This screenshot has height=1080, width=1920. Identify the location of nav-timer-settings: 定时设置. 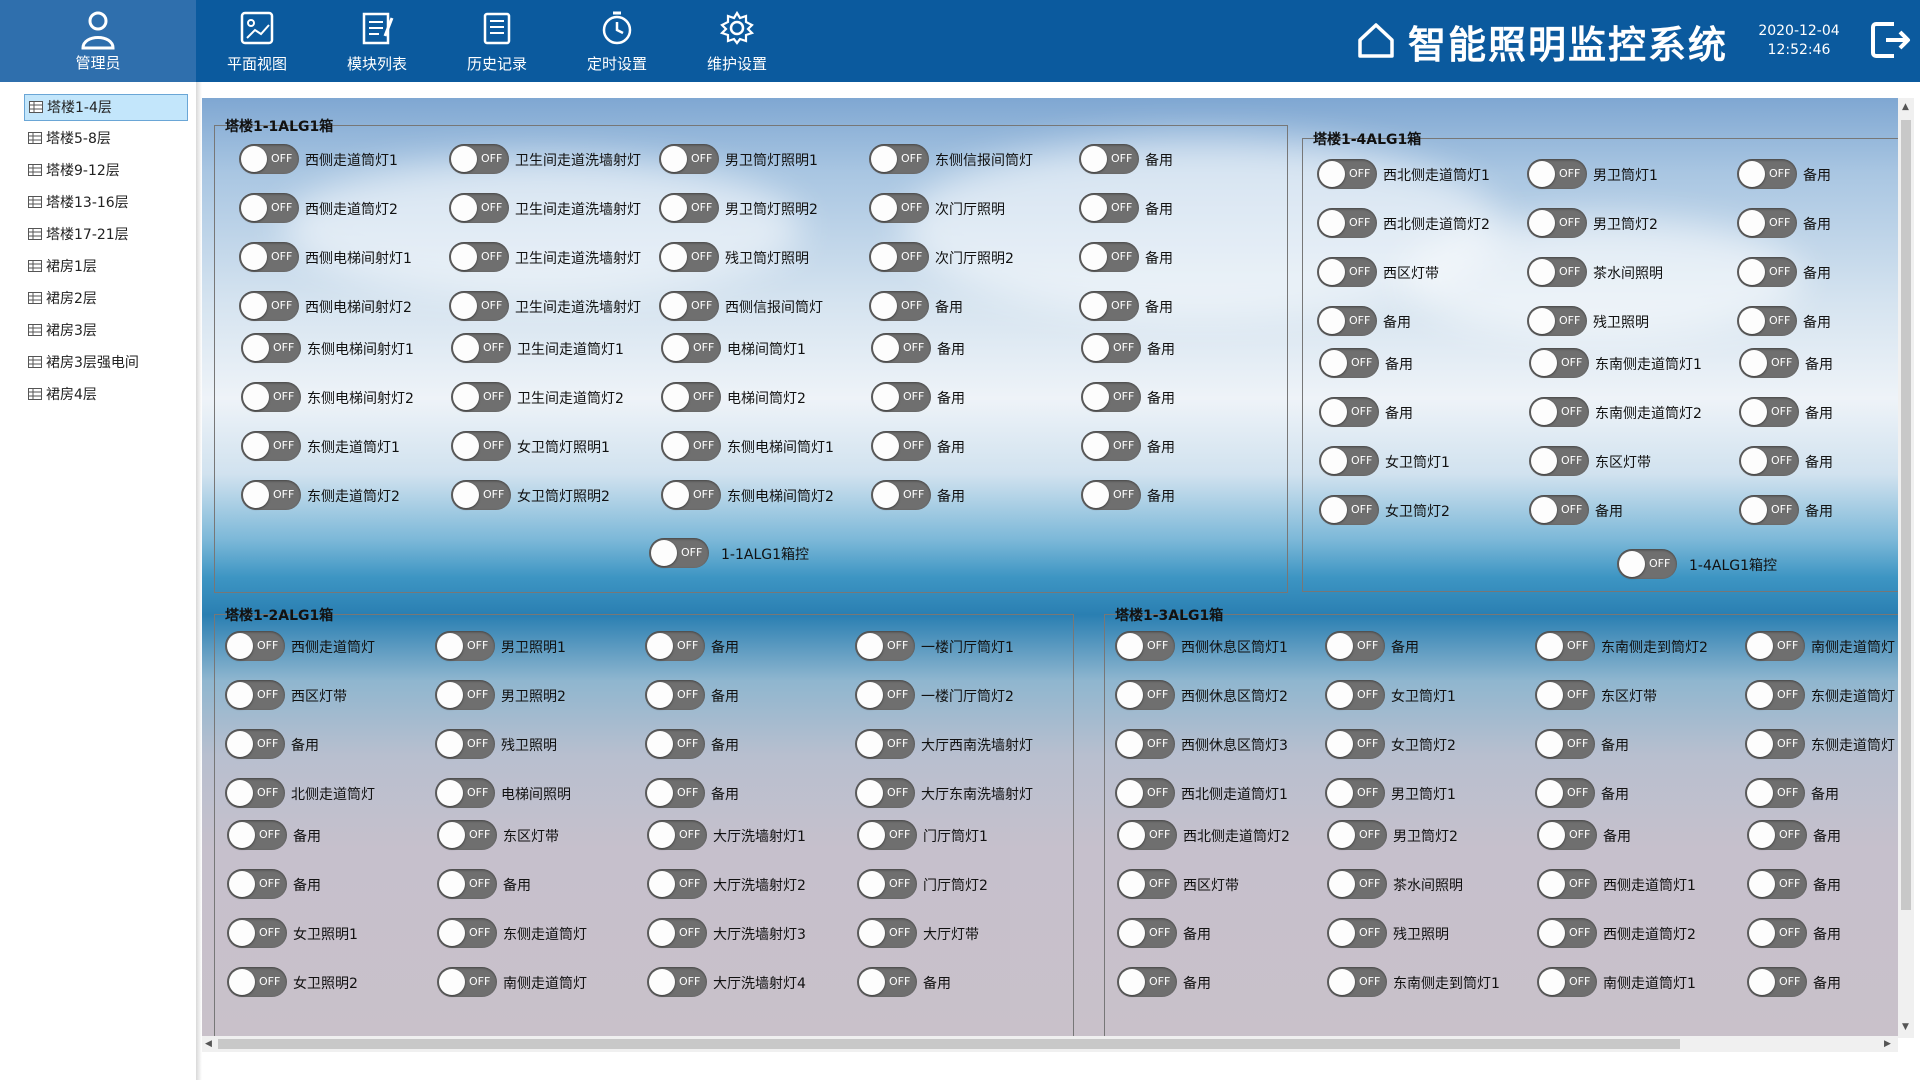
(617, 41).